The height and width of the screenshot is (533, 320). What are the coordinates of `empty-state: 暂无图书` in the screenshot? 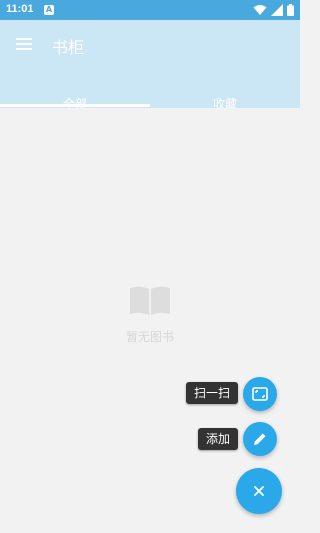 It's located at (150, 314).